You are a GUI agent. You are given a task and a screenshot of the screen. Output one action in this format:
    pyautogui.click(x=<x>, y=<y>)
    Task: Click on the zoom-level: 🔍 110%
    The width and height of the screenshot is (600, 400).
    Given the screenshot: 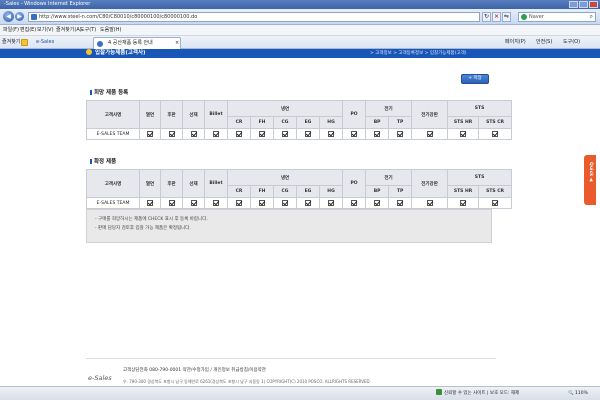 What is the action you would take?
    pyautogui.click(x=578, y=393)
    